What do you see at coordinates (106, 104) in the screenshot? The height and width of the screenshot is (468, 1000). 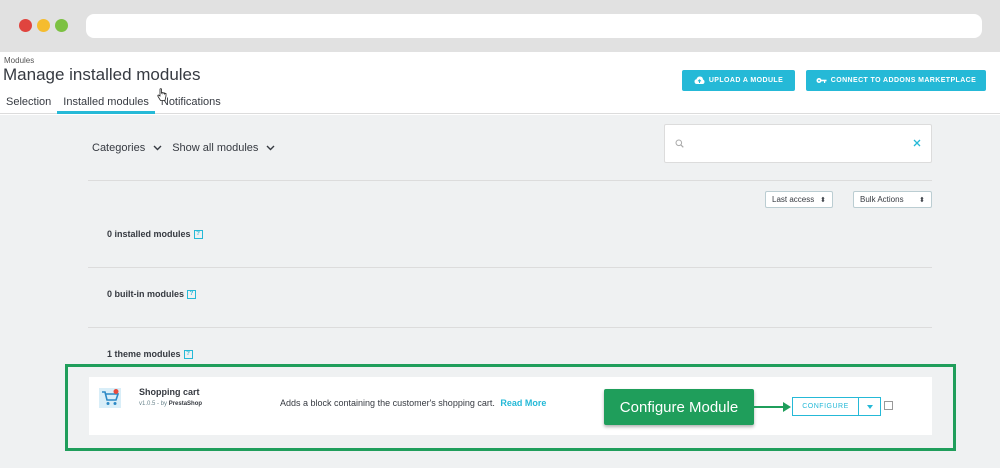 I see `tab-installed-modules: Installed modules` at bounding box center [106, 104].